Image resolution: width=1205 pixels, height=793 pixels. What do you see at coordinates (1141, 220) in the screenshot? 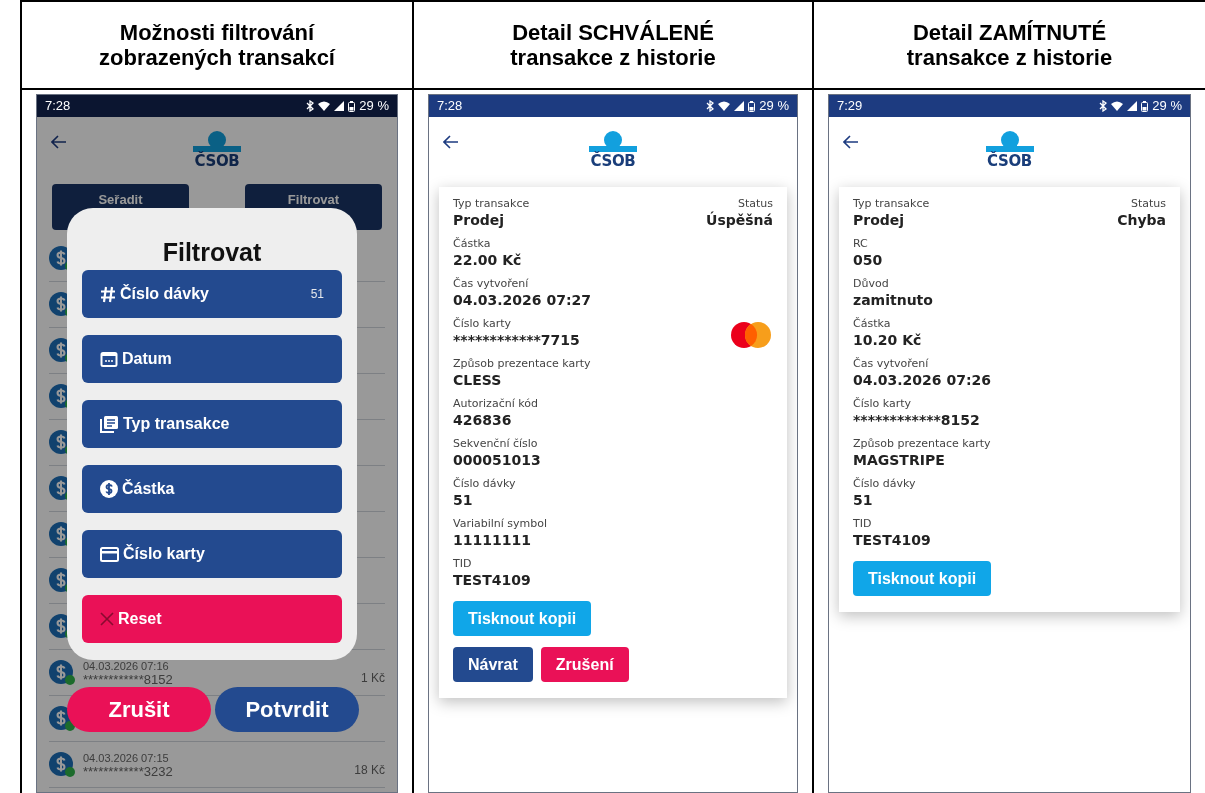
I see `status-value: Chyba` at bounding box center [1141, 220].